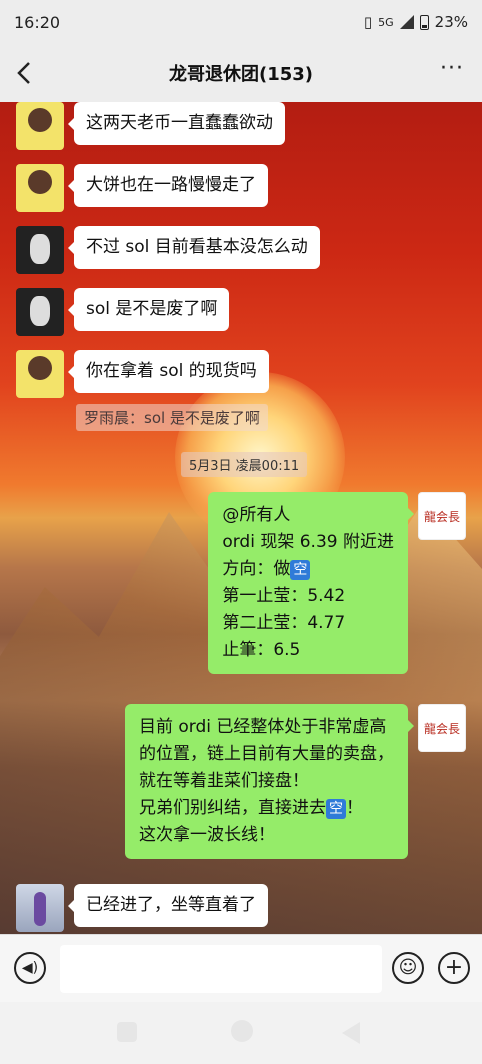 The width and height of the screenshot is (482, 1064). Describe the element at coordinates (37, 22) in the screenshot. I see `status-time: 16:20` at that location.